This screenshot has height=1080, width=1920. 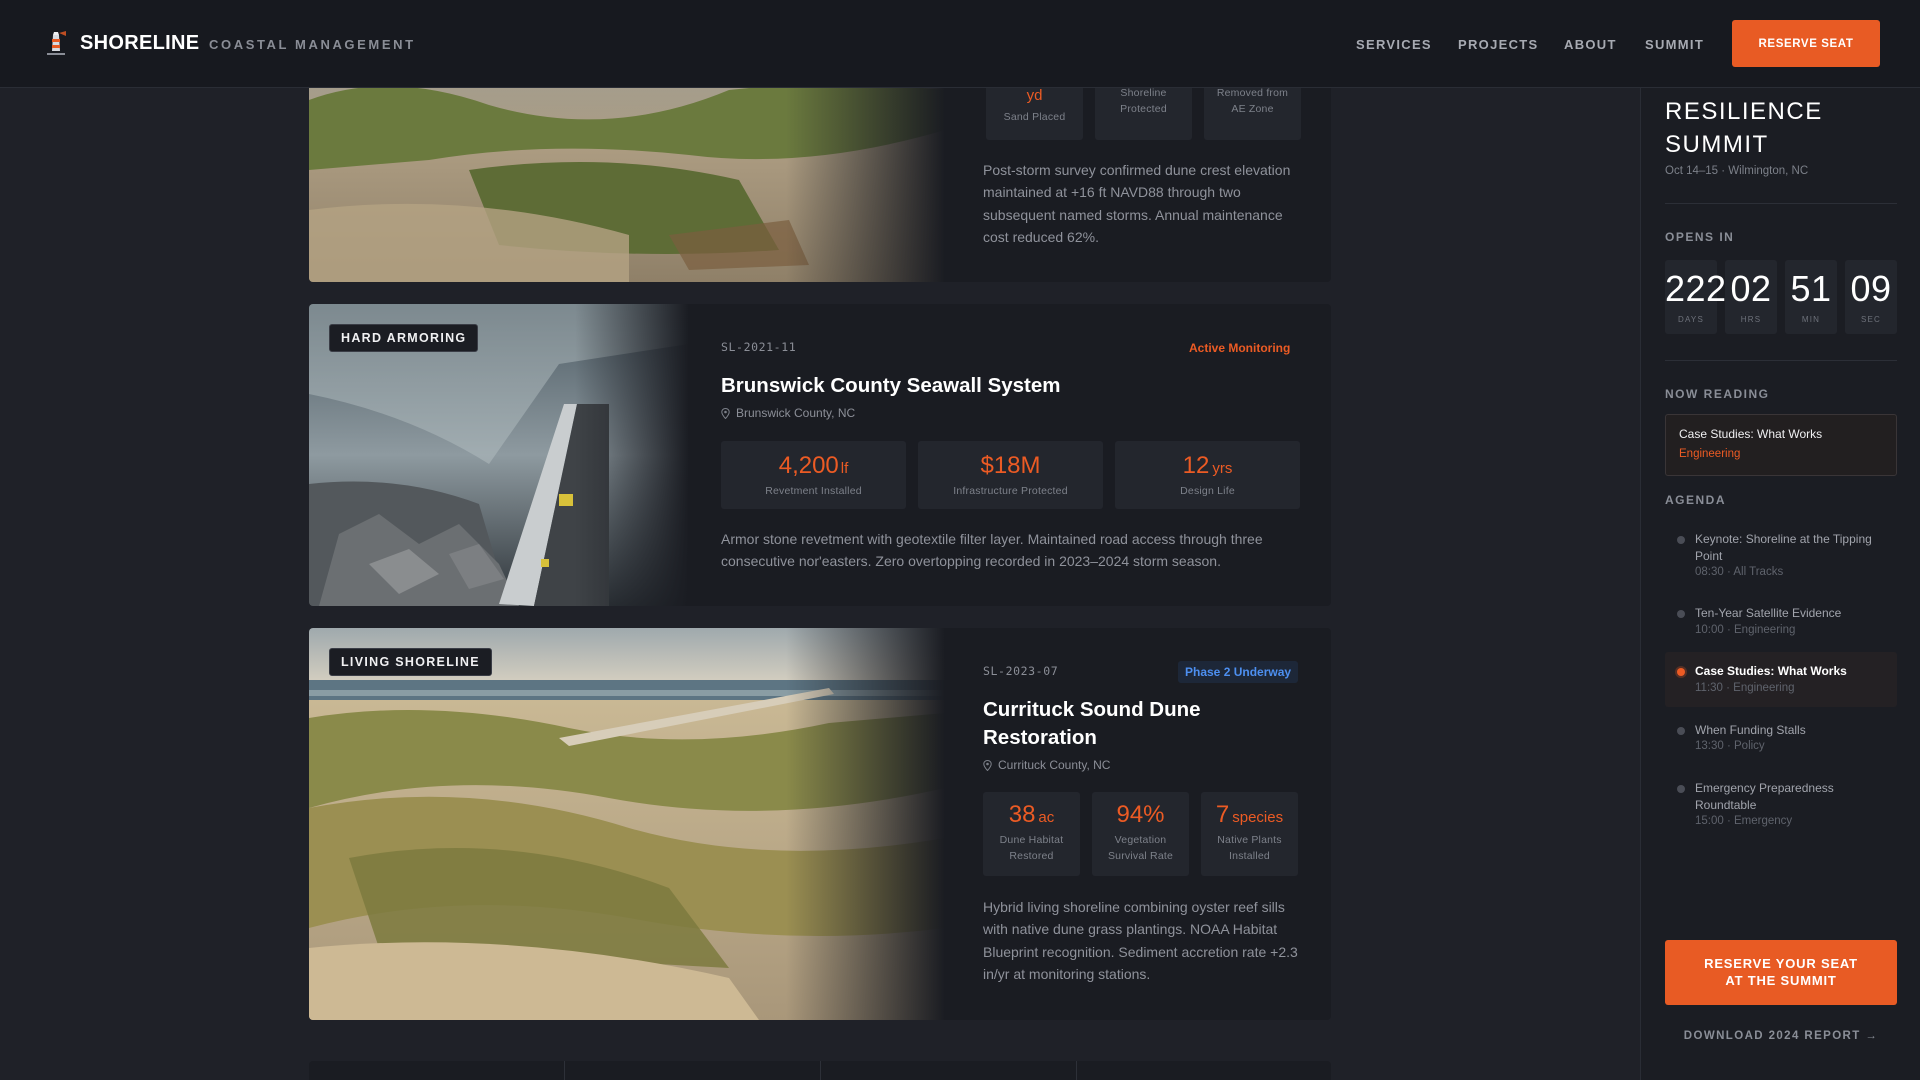 I want to click on brand-name: SHORELINE, so click(x=139, y=43).